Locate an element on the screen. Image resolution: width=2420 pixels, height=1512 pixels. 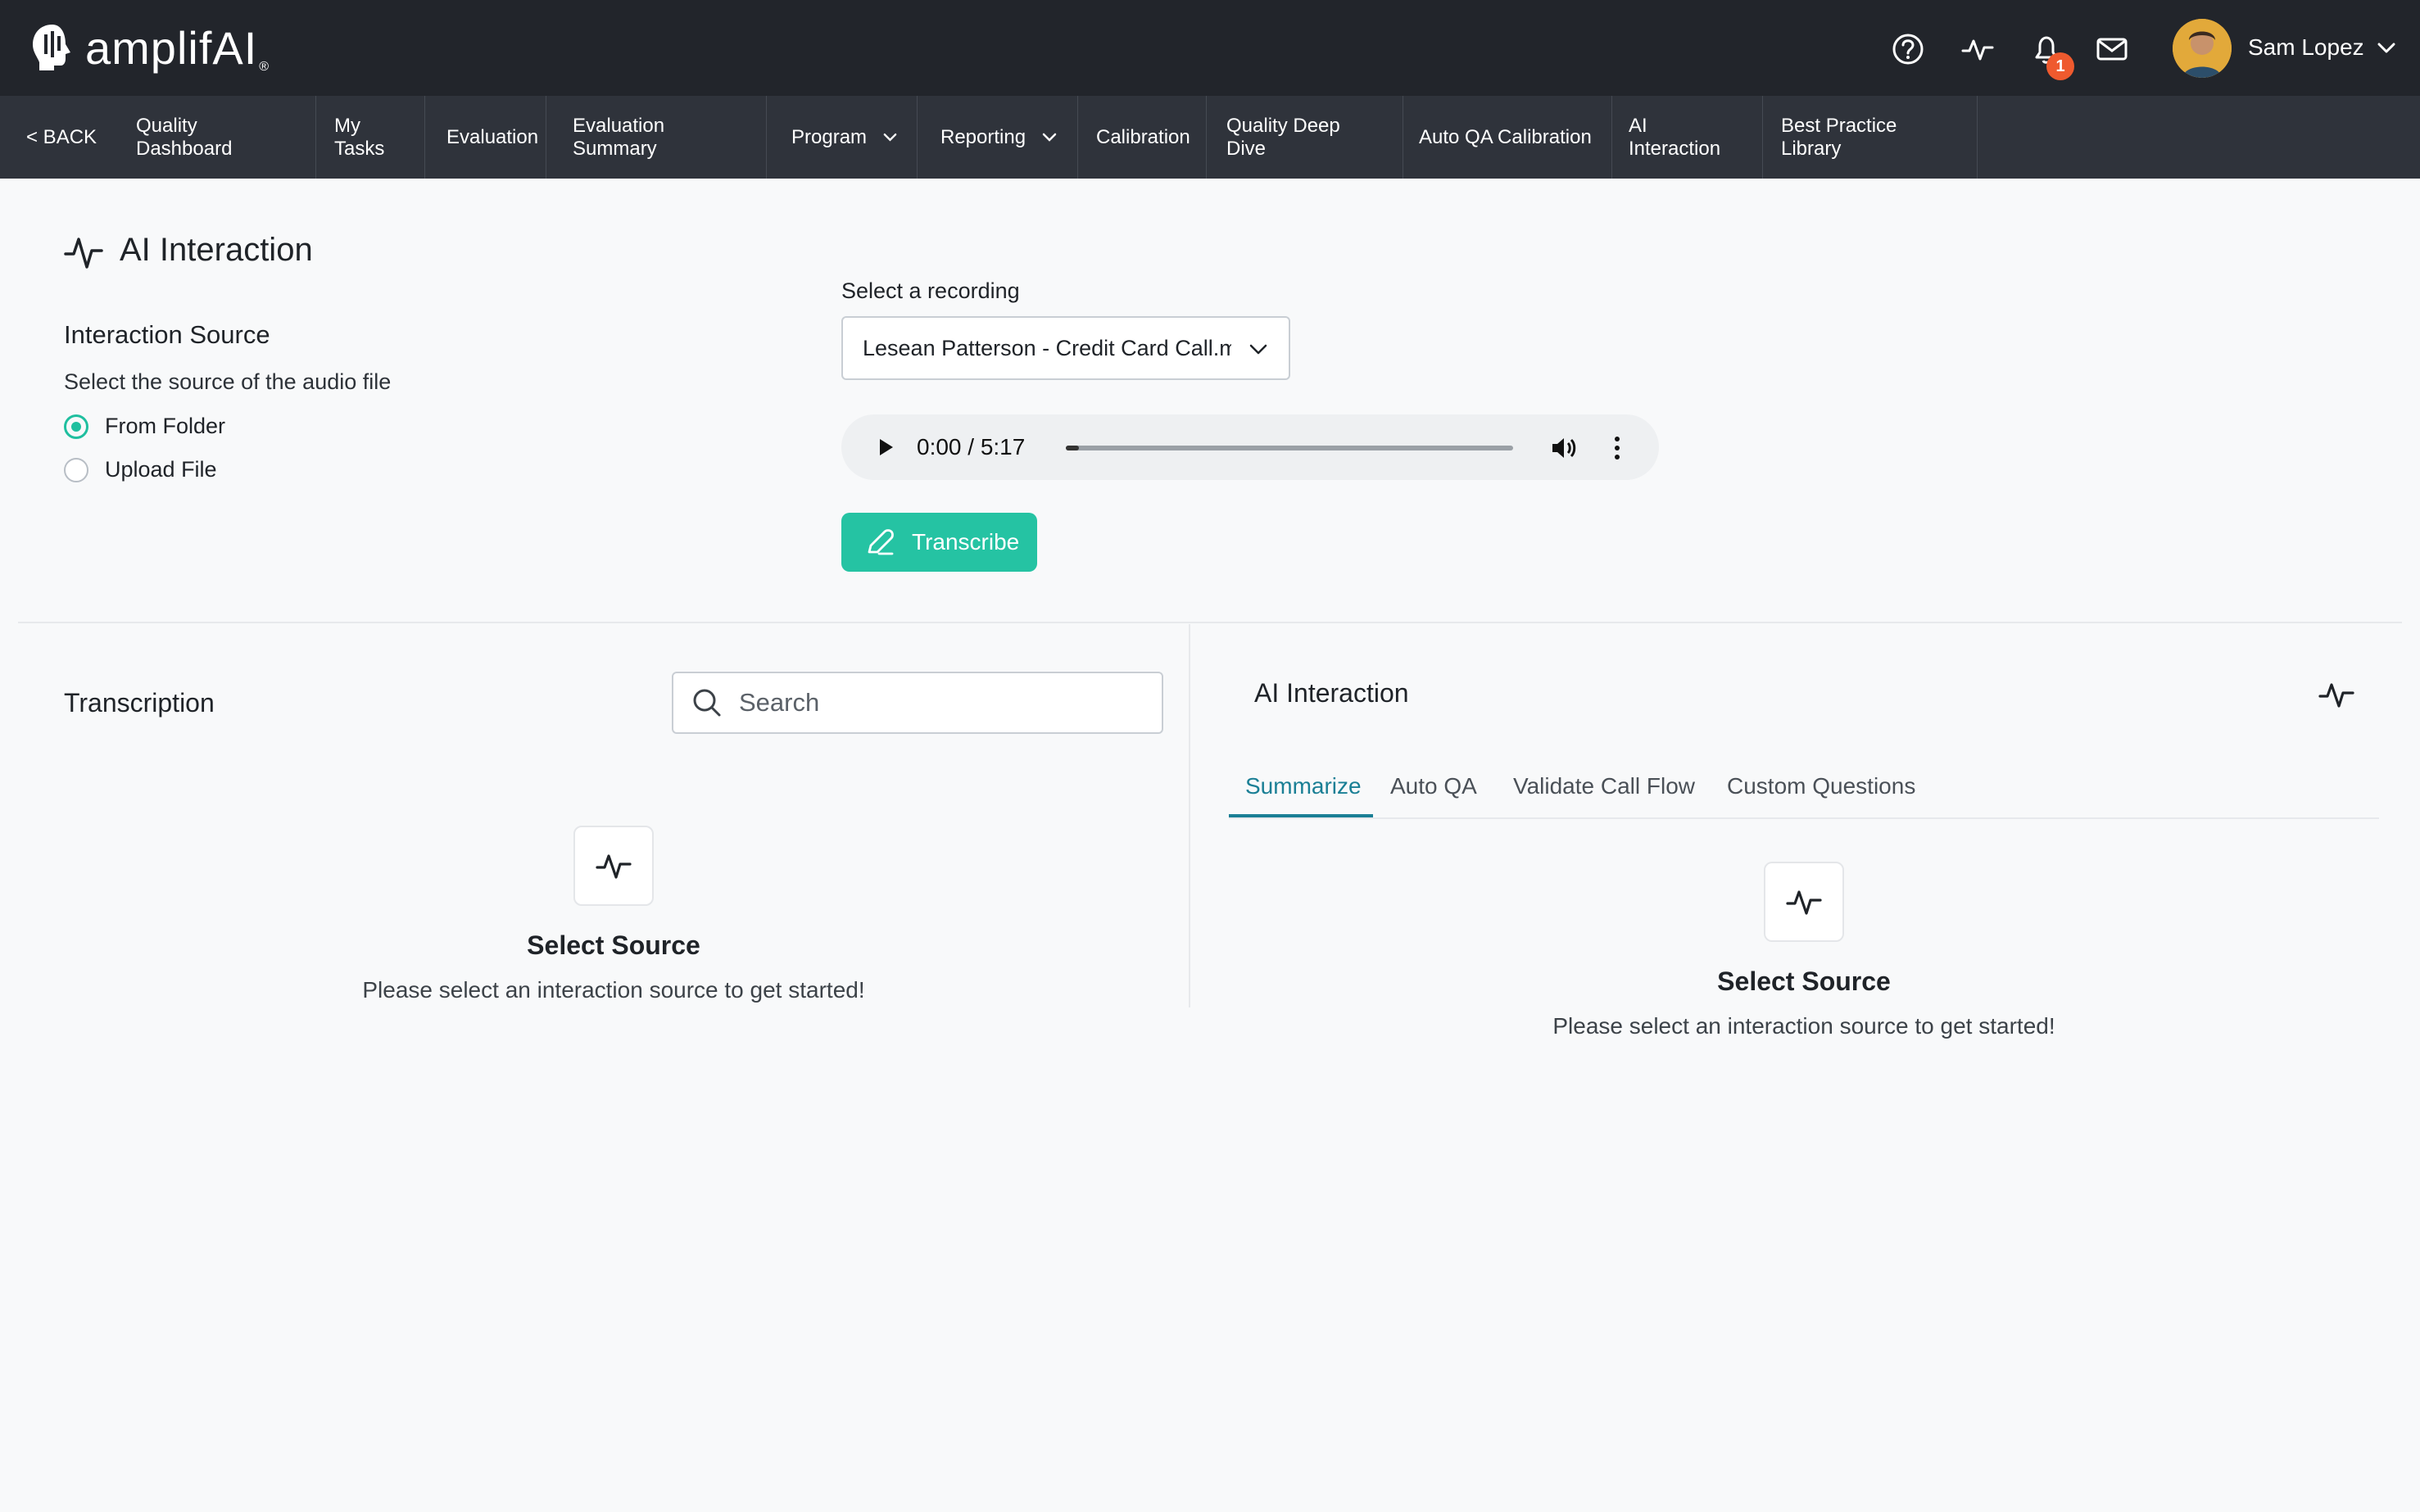
nav-ai-interaction: AI Interaction is located at coordinates (1687, 137).